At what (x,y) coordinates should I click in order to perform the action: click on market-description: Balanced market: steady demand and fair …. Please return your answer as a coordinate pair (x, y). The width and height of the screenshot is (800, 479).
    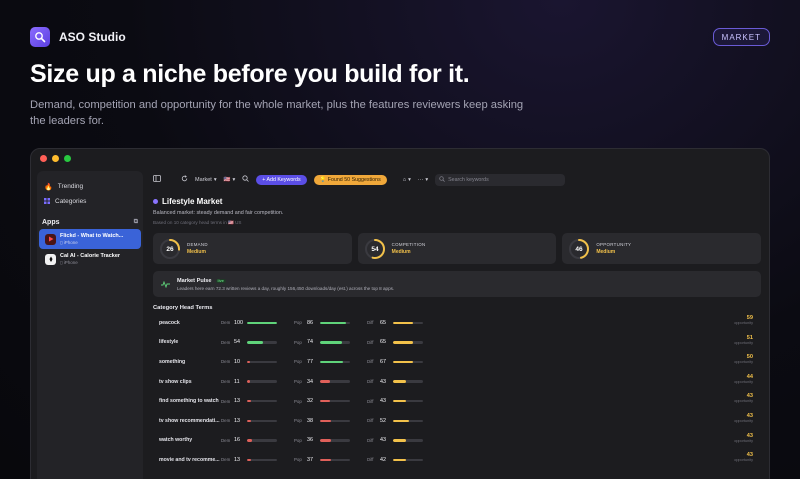
    Looking at the image, I should click on (218, 213).